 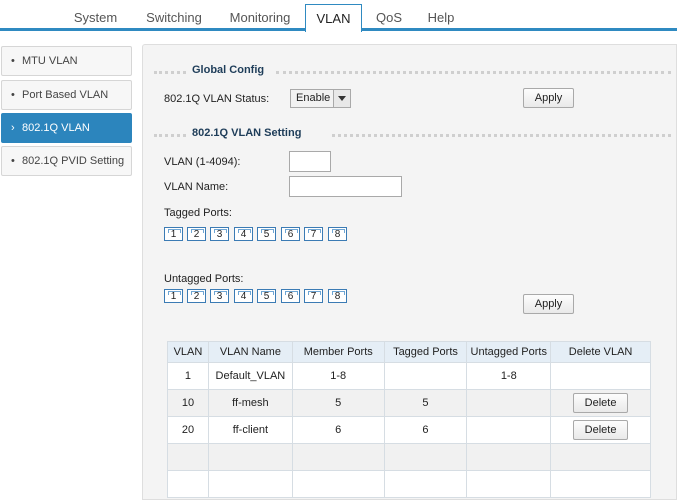 What do you see at coordinates (441, 18) in the screenshot?
I see `tab-help: Help` at bounding box center [441, 18].